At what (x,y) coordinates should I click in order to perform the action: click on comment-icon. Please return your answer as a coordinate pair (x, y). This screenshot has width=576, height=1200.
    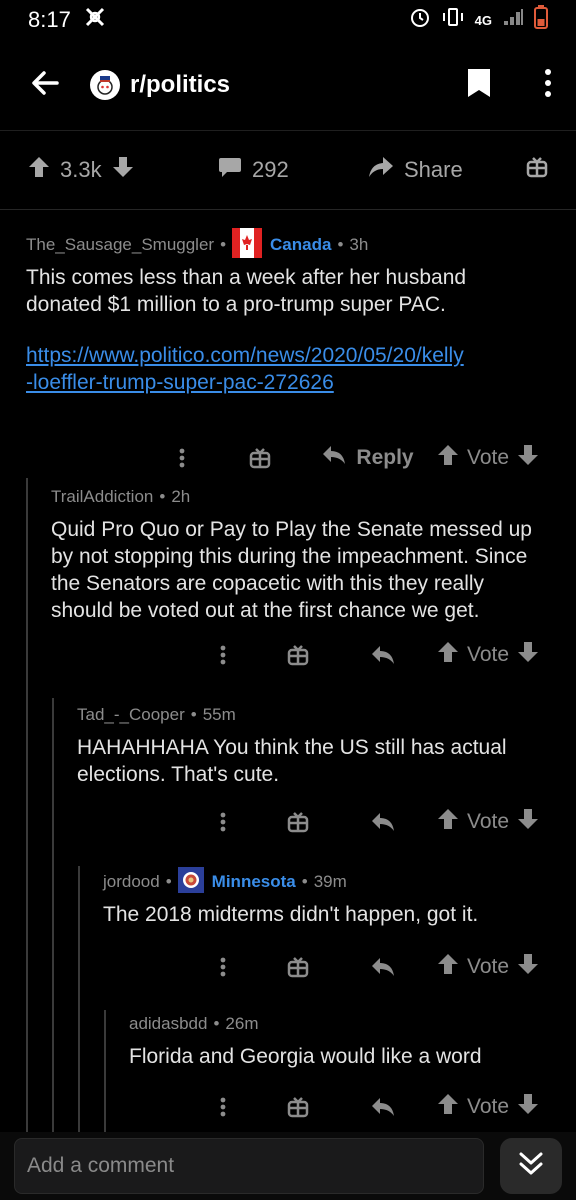
    Looking at the image, I should click on (230, 170).